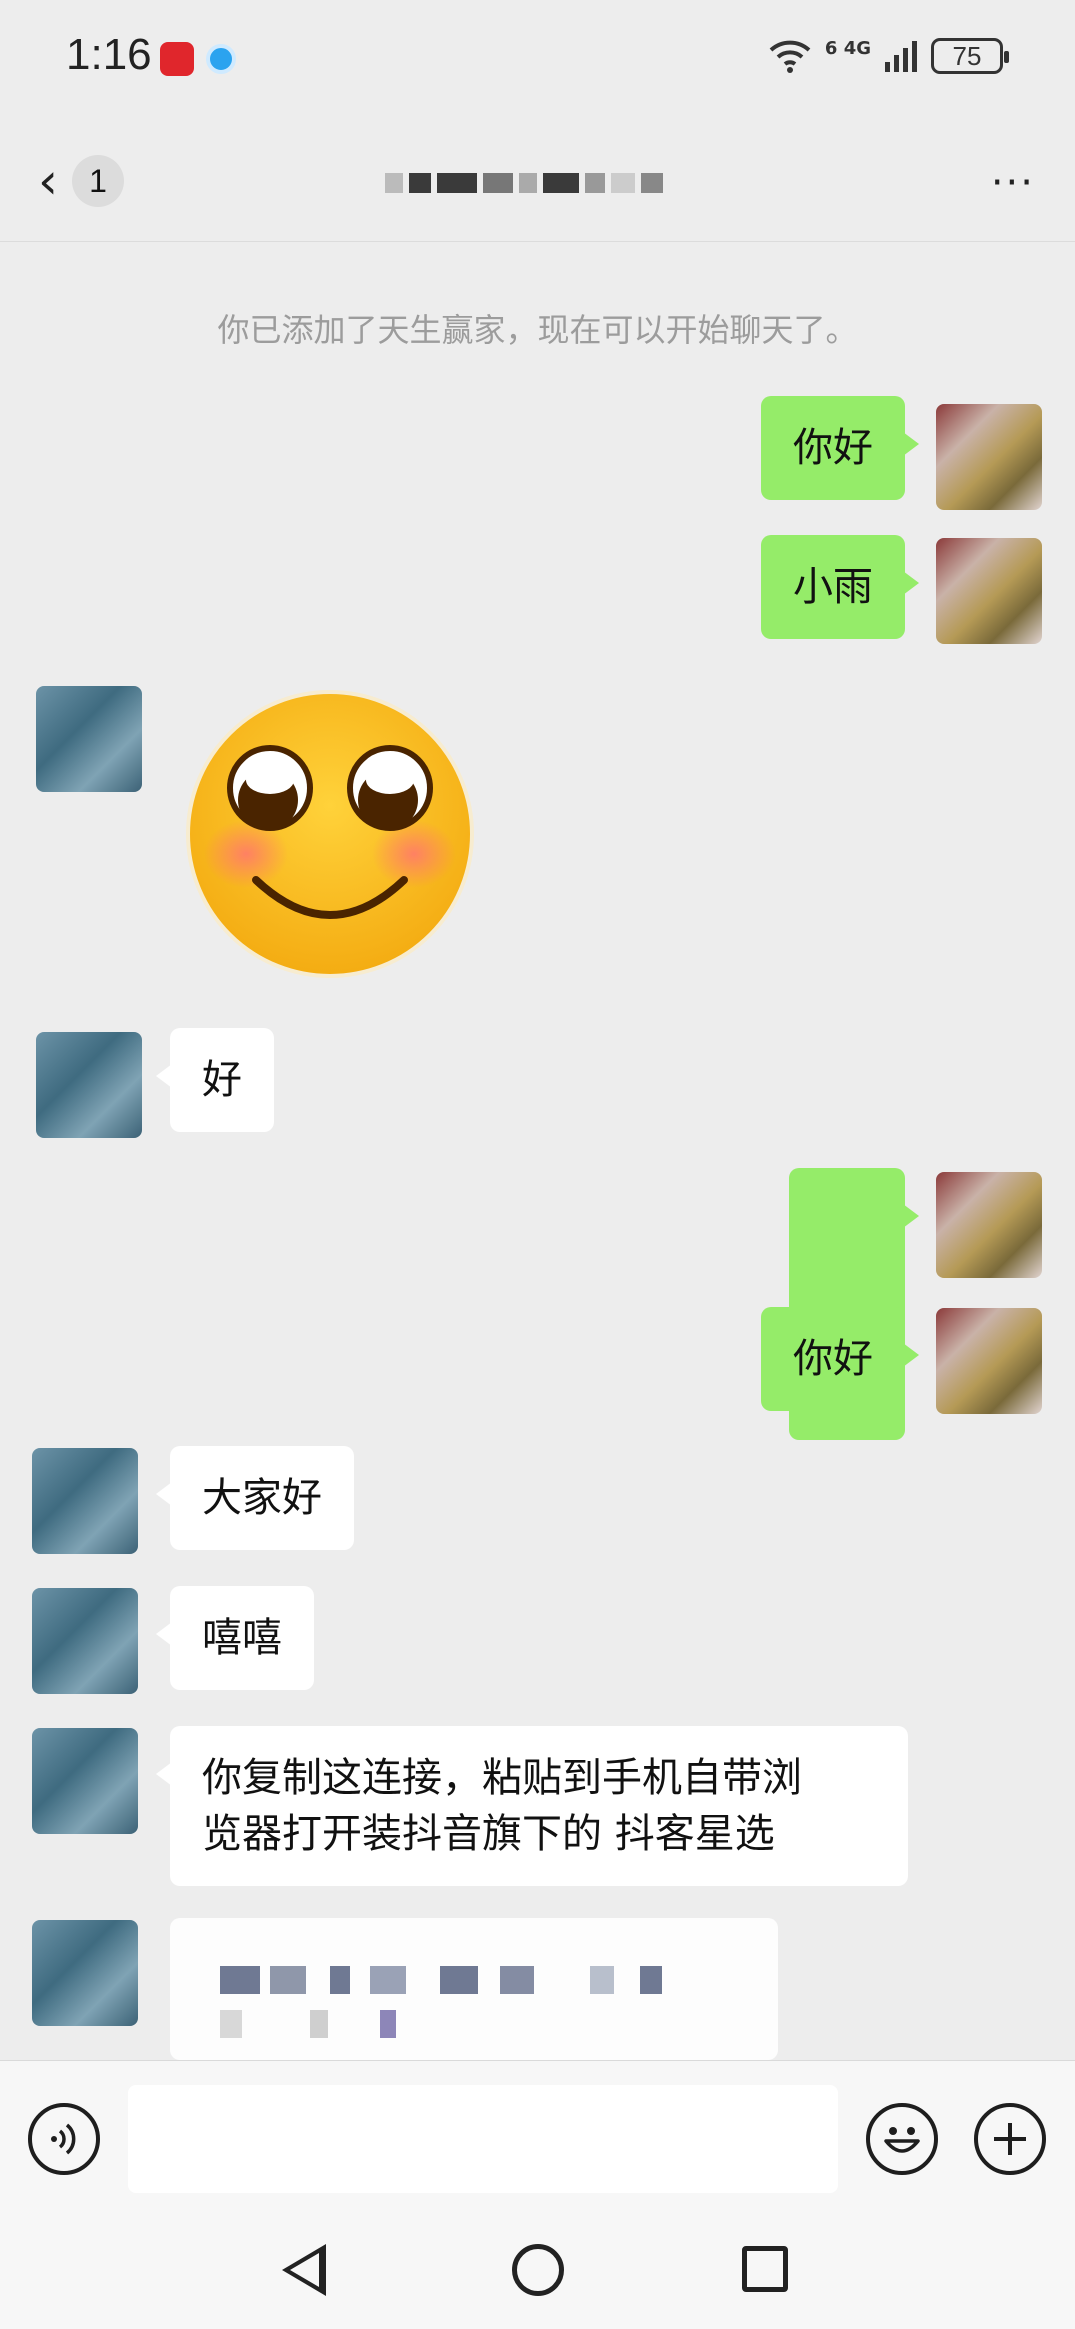  What do you see at coordinates (177, 59) in the screenshot?
I see `app-notification-icon` at bounding box center [177, 59].